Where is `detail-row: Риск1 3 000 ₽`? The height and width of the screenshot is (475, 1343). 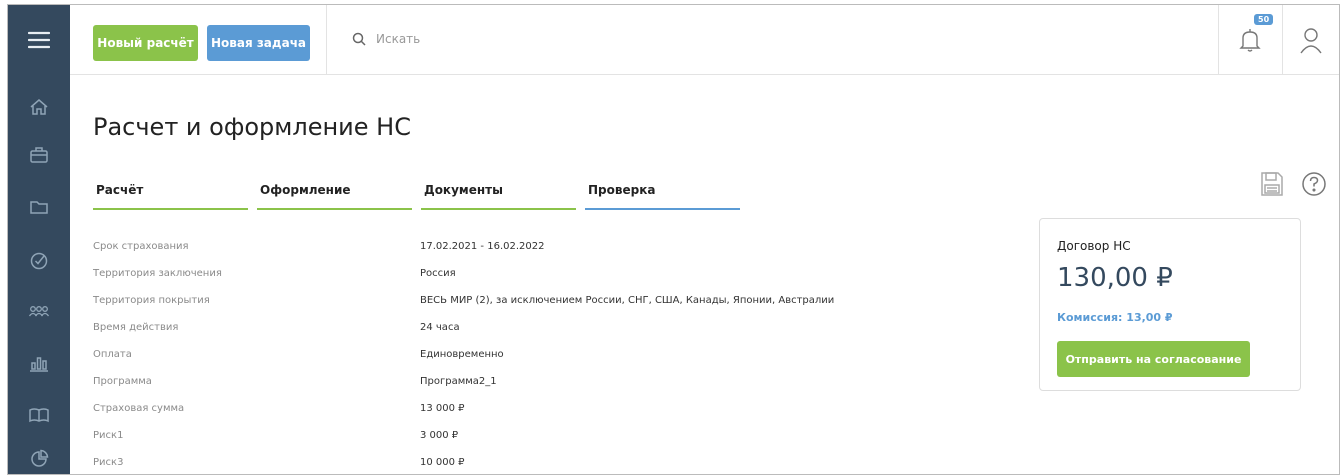 detail-row: Риск1 3 000 ₽ is located at coordinates (463, 435).